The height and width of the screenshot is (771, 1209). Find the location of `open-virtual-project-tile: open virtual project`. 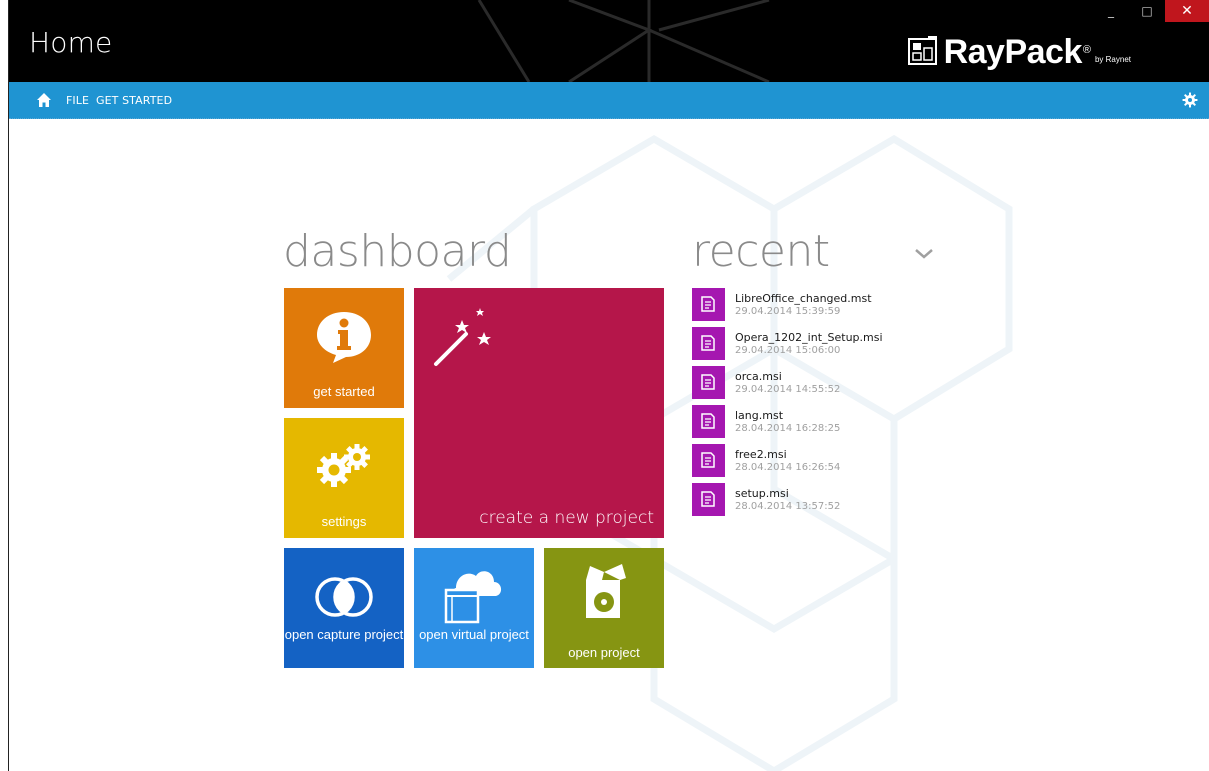

open-virtual-project-tile: open virtual project is located at coordinates (474, 608).